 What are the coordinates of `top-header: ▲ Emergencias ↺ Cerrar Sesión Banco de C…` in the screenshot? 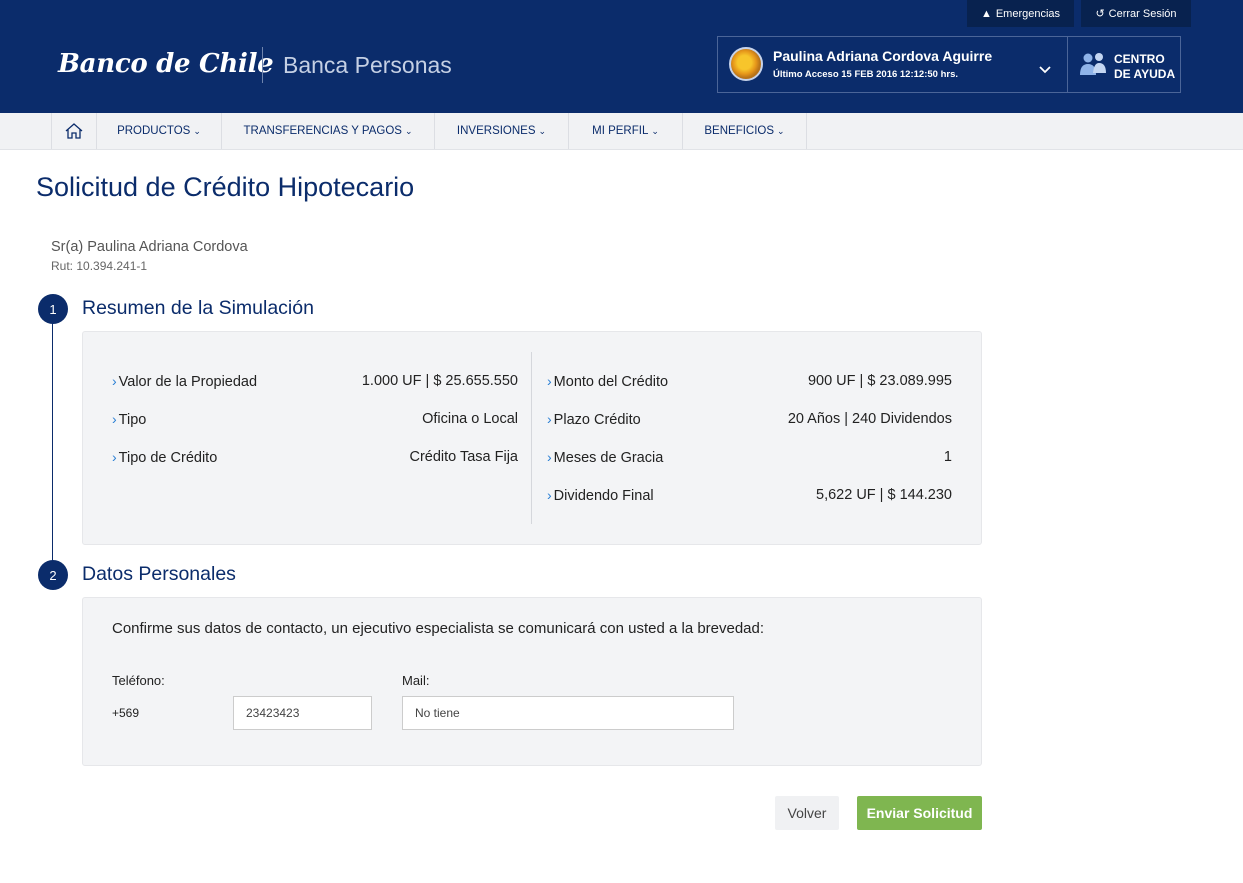 It's located at (621, 56).